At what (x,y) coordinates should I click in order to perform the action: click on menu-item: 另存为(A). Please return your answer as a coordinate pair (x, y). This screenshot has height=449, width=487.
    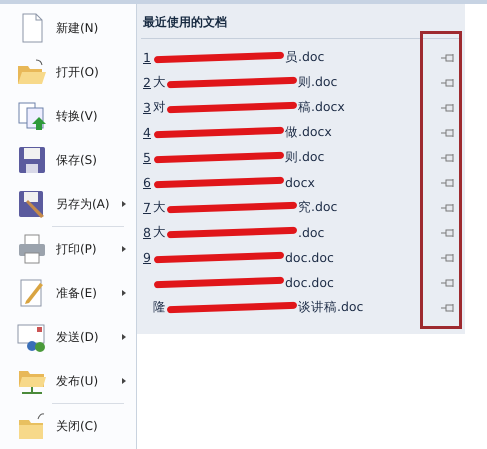
    Looking at the image, I should click on (68, 204).